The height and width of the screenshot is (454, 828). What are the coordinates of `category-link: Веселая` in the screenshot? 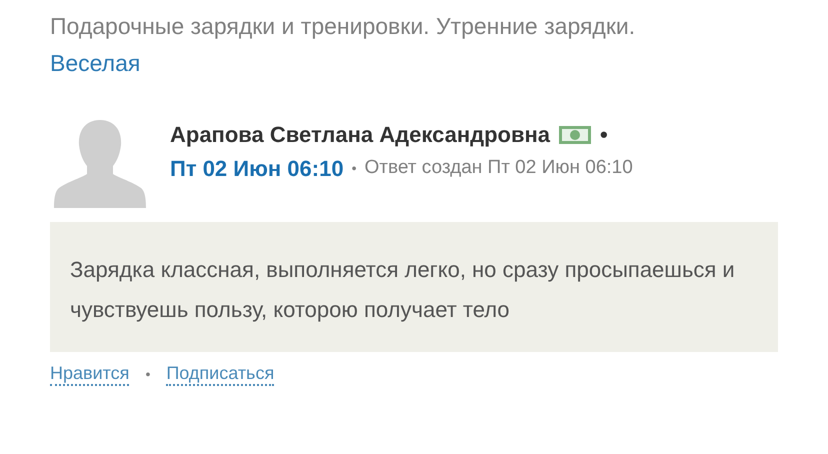 It's located at (95, 63).